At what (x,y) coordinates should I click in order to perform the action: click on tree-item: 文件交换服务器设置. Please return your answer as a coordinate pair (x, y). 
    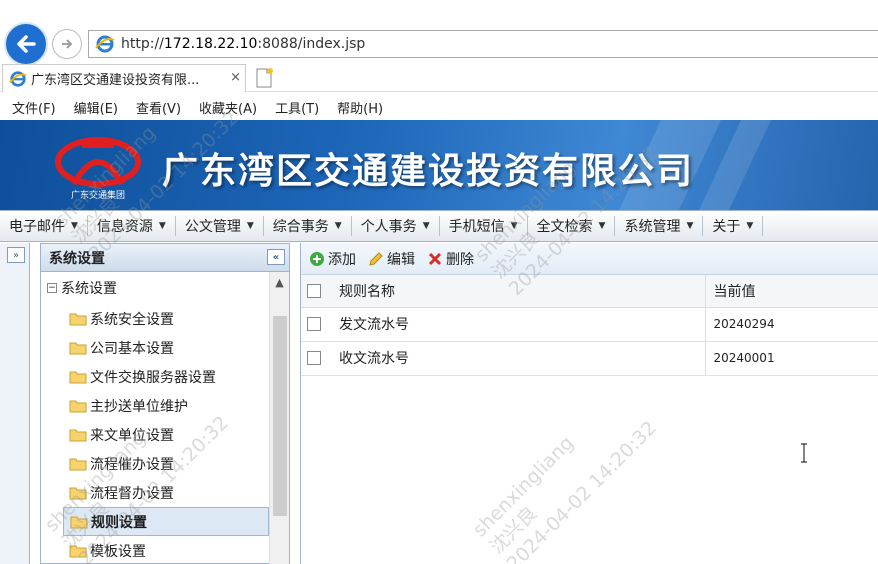
    Looking at the image, I should click on (155, 376).